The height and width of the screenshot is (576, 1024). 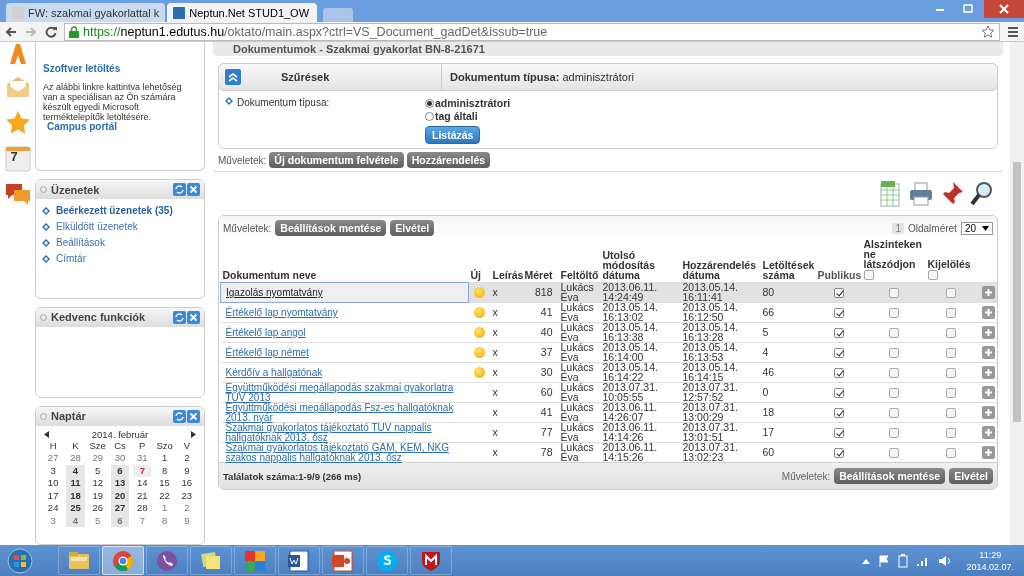 I want to click on calendar-day: 5, so click(x=97, y=521).